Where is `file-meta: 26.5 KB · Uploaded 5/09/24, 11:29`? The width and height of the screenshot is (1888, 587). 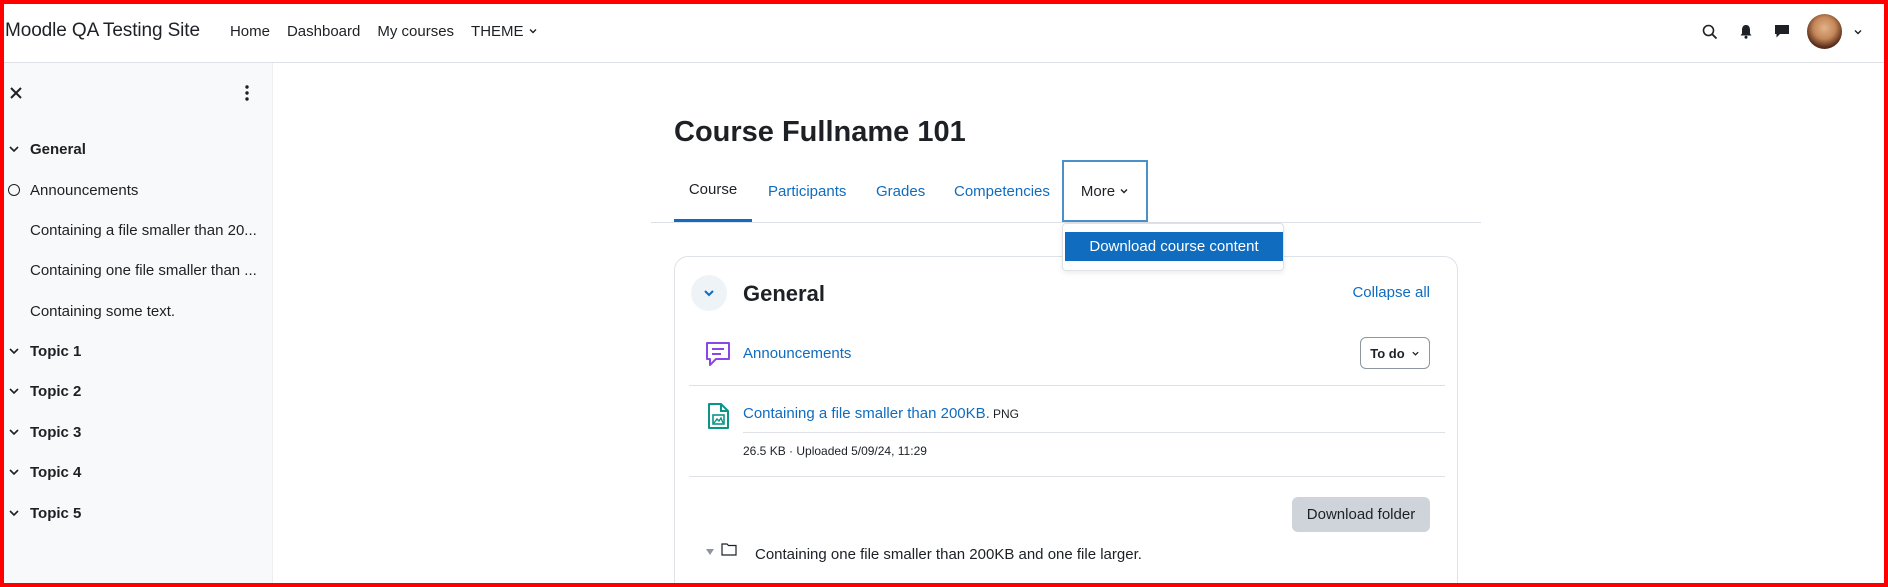
file-meta: 26.5 KB · Uploaded 5/09/24, 11:29 is located at coordinates (835, 451).